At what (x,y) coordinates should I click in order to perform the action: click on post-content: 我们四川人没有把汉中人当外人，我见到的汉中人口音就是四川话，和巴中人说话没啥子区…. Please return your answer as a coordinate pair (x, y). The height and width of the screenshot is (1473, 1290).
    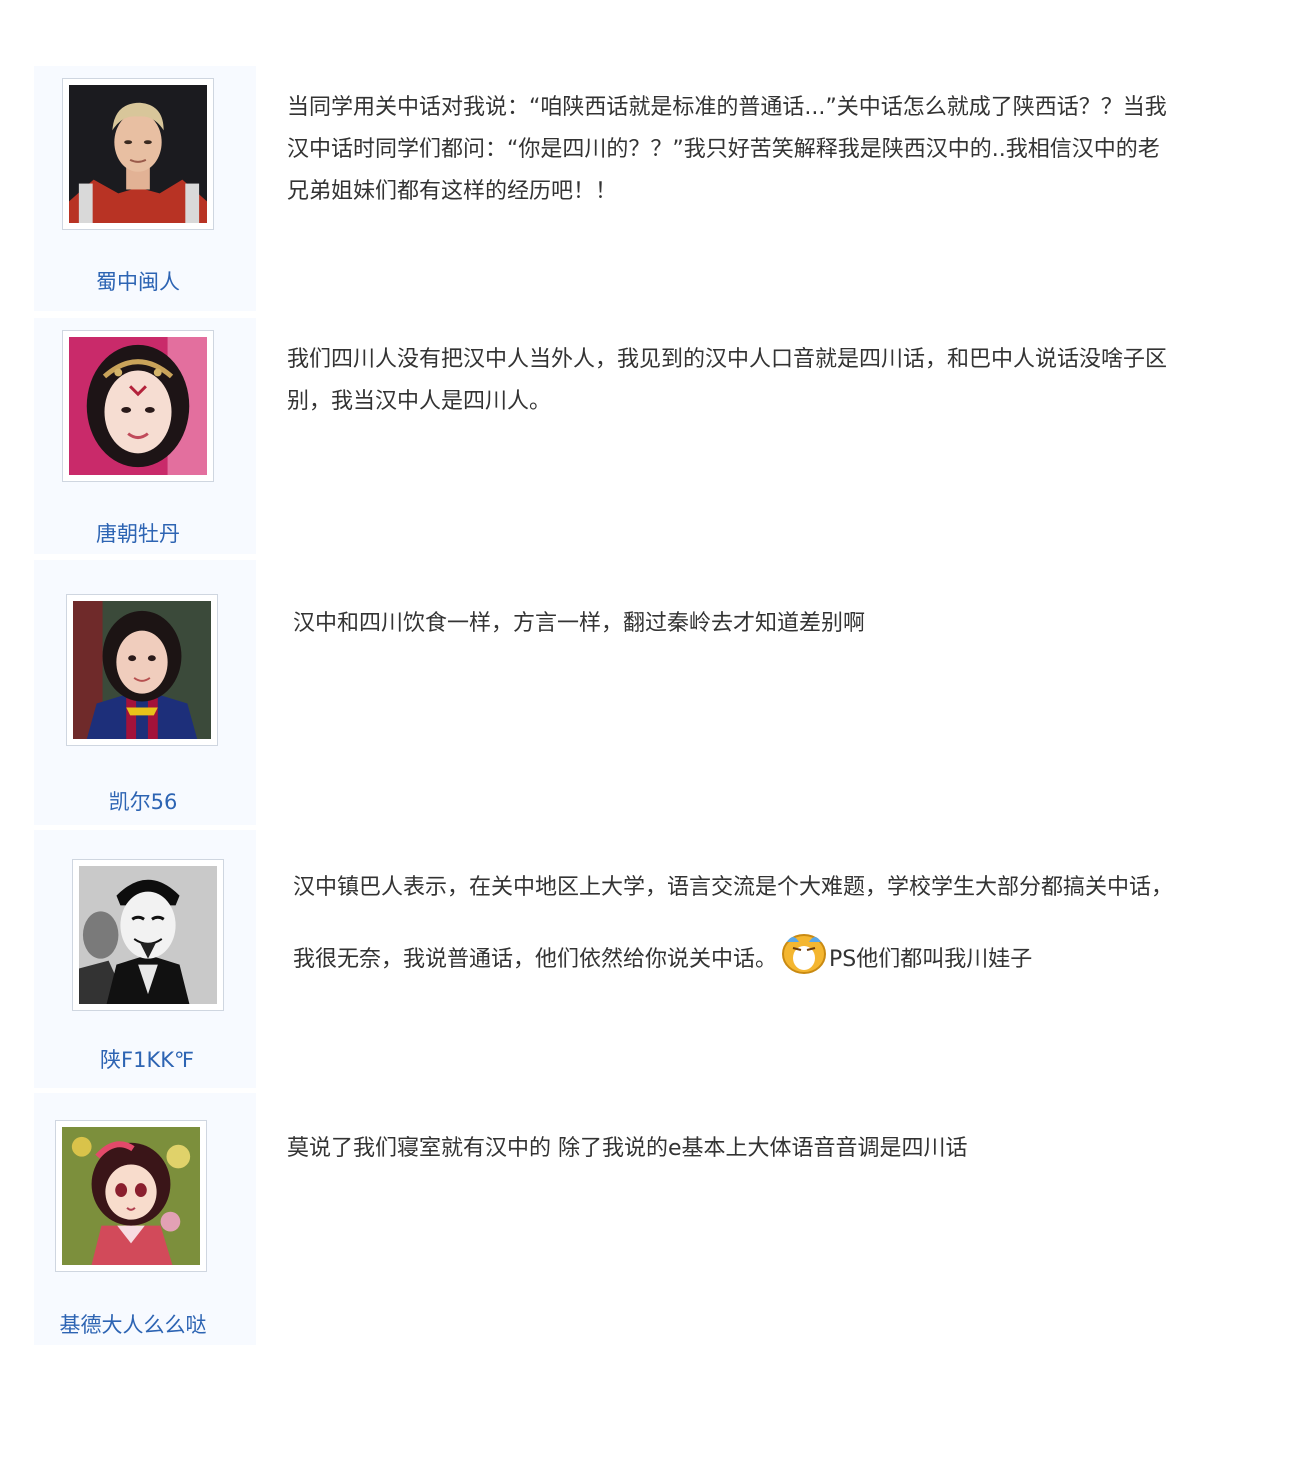
    Looking at the image, I should click on (771, 381).